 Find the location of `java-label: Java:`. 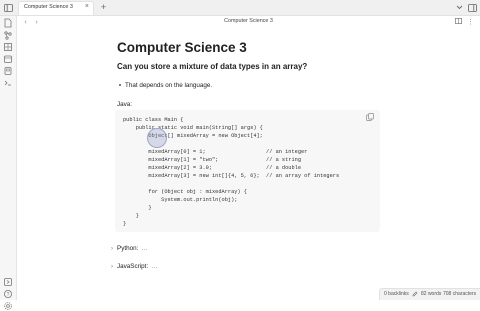

java-label: Java: is located at coordinates (125, 104).